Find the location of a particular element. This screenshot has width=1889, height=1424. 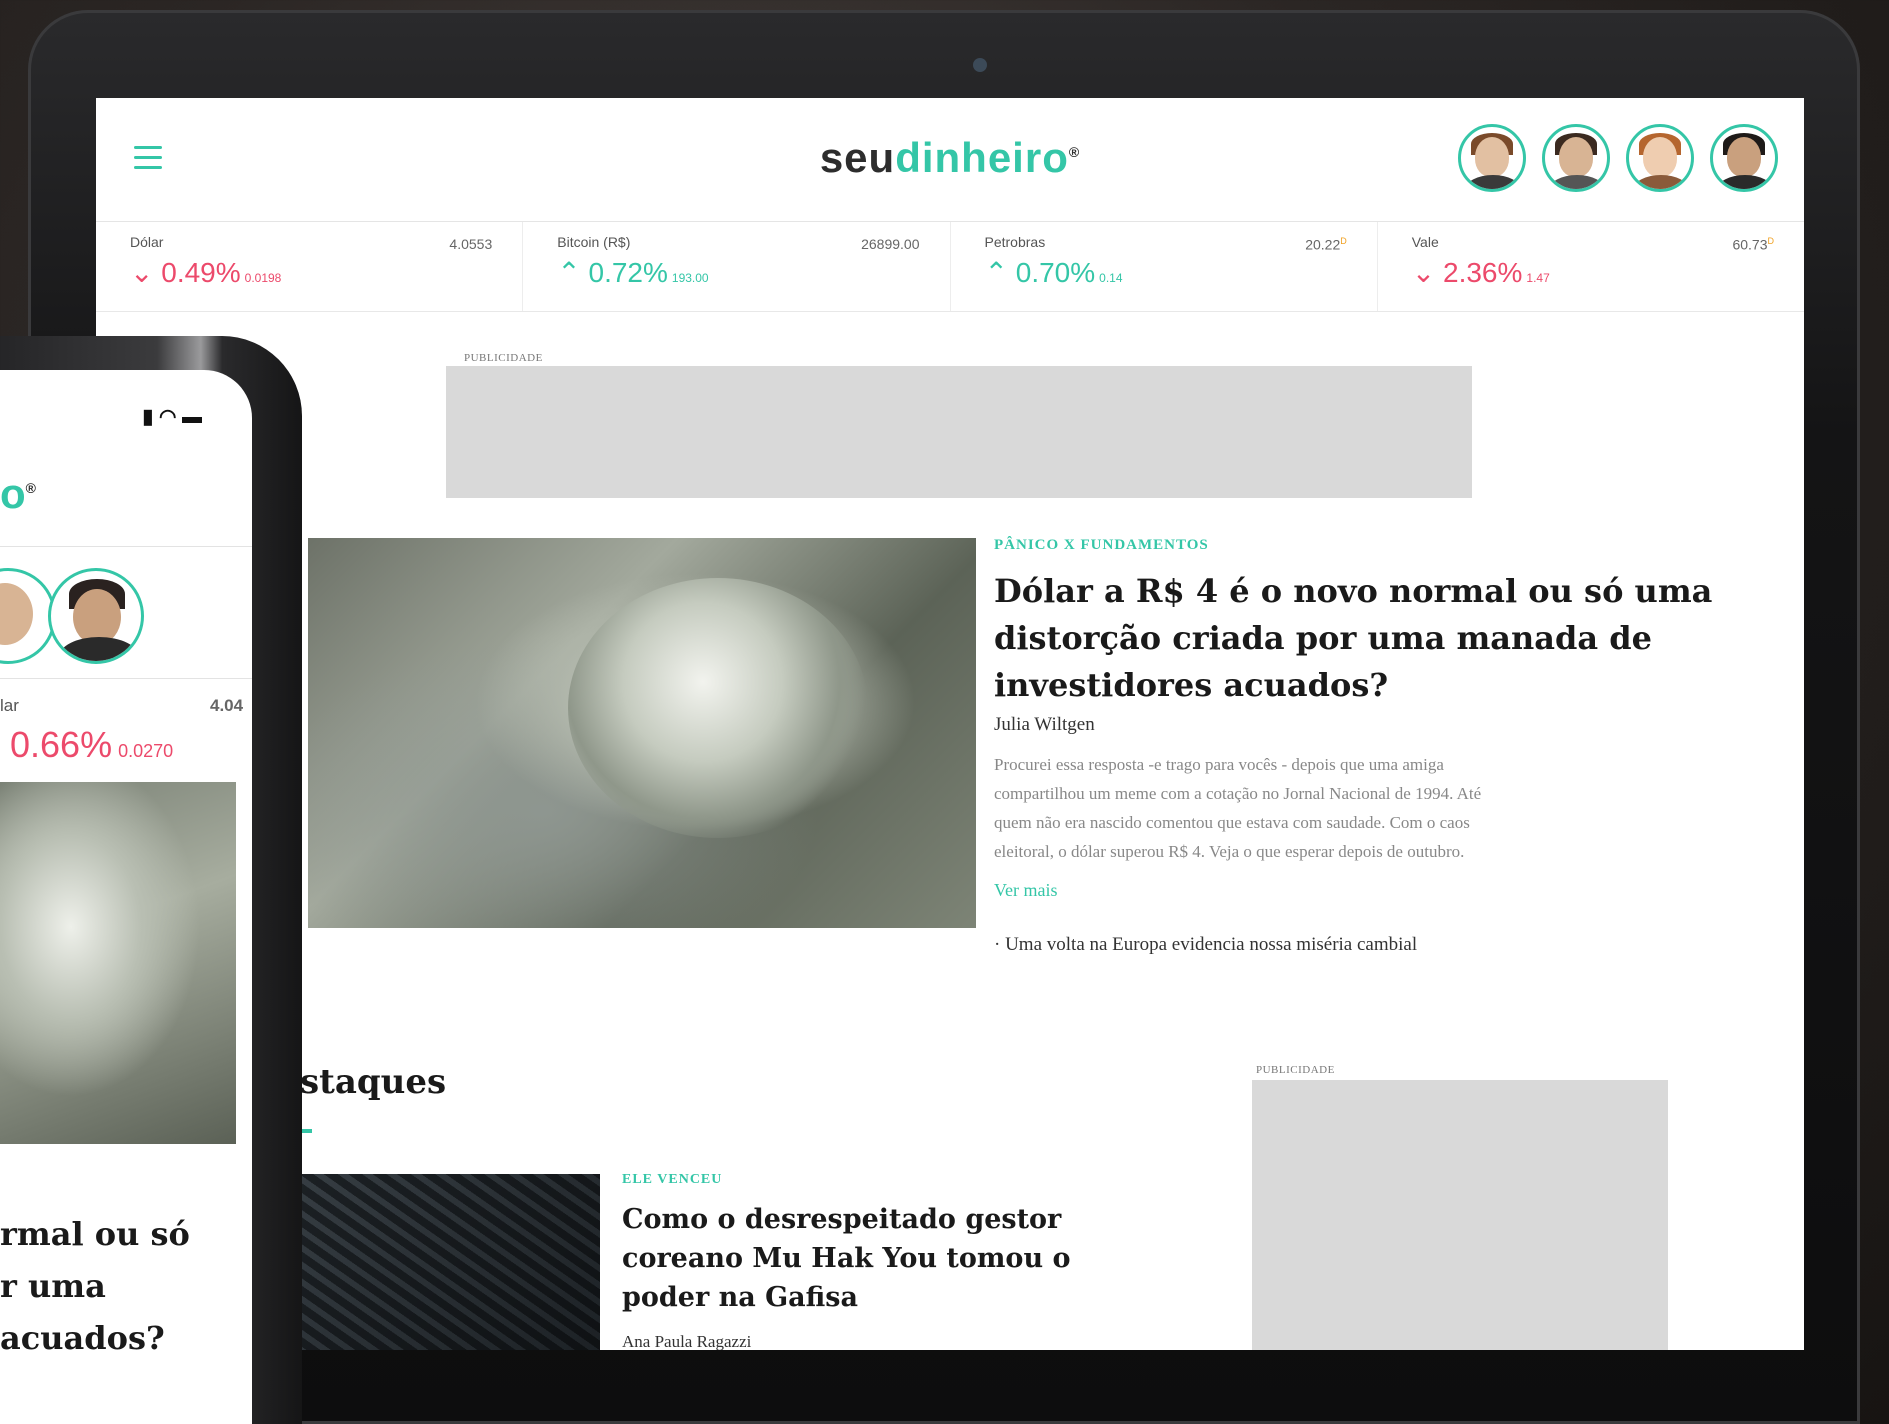

columnist-avatars is located at coordinates (1618, 158).